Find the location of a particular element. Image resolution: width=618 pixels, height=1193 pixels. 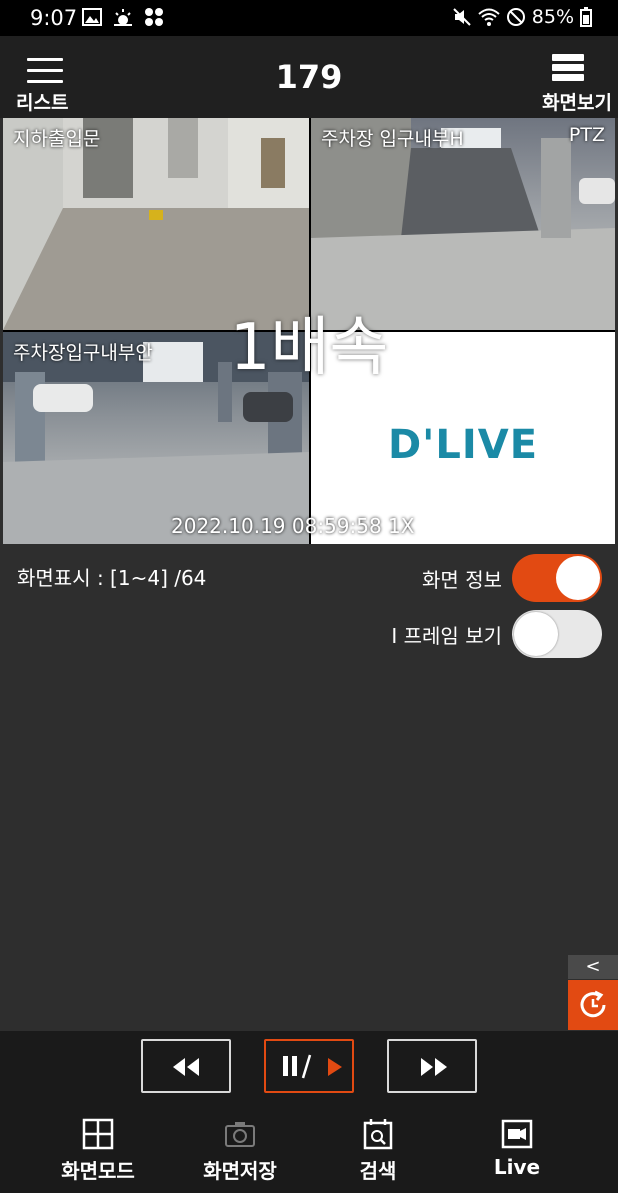

ptz-badge: PTZ is located at coordinates (587, 135).